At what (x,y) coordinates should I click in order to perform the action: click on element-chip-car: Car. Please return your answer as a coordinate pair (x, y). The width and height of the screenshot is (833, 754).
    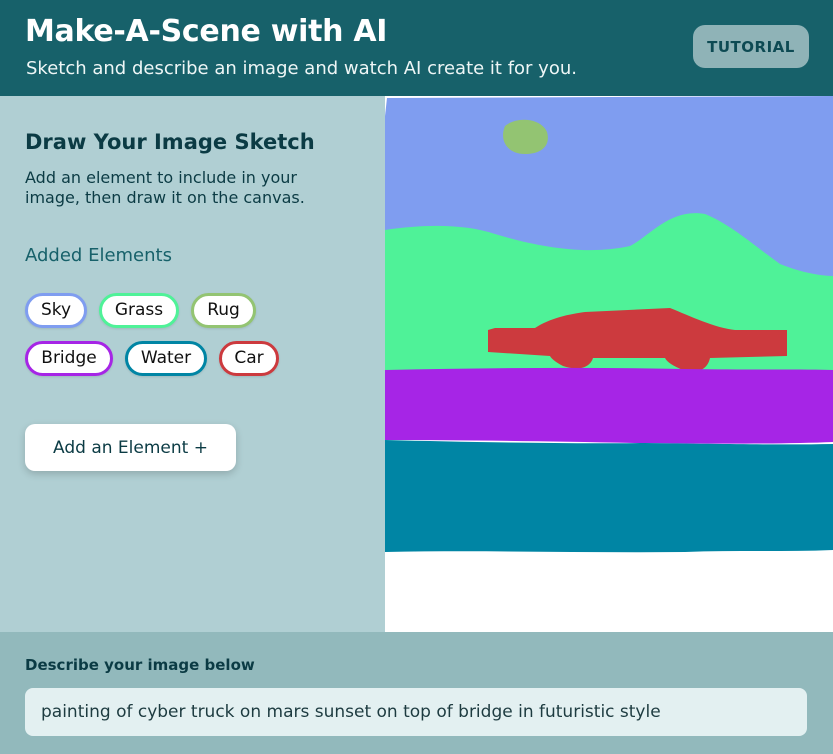
    Looking at the image, I should click on (249, 358).